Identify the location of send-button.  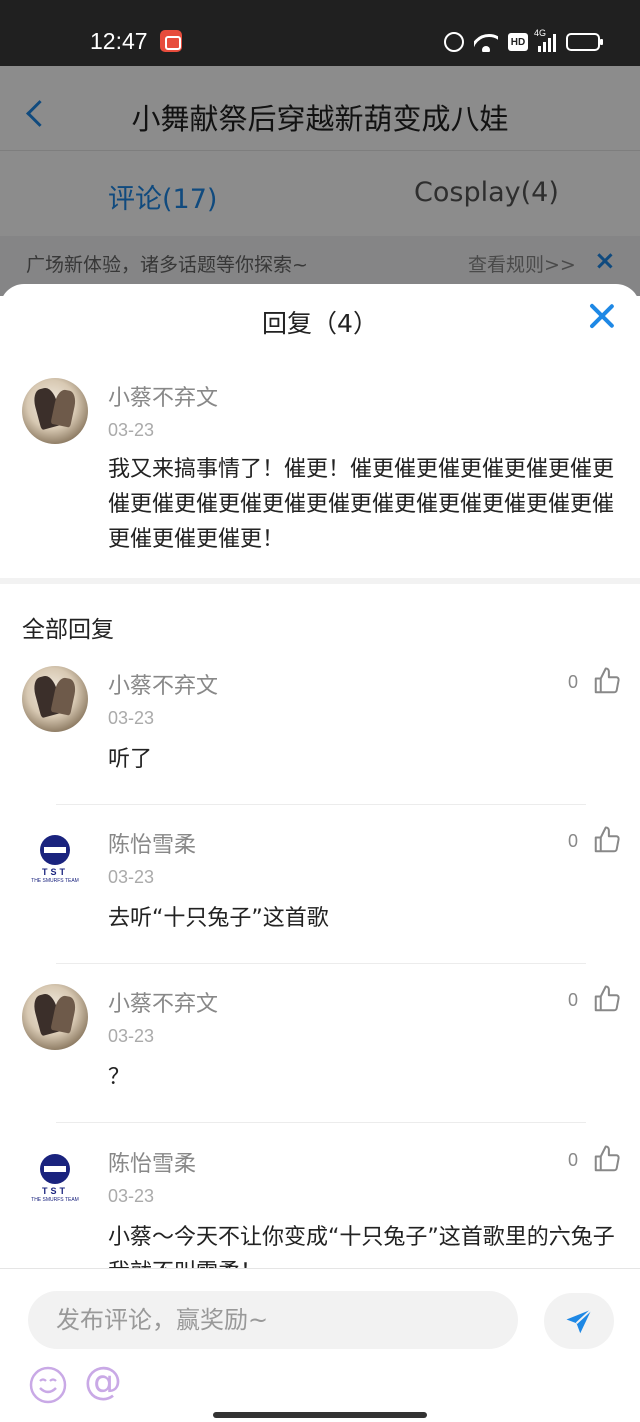
(579, 1321).